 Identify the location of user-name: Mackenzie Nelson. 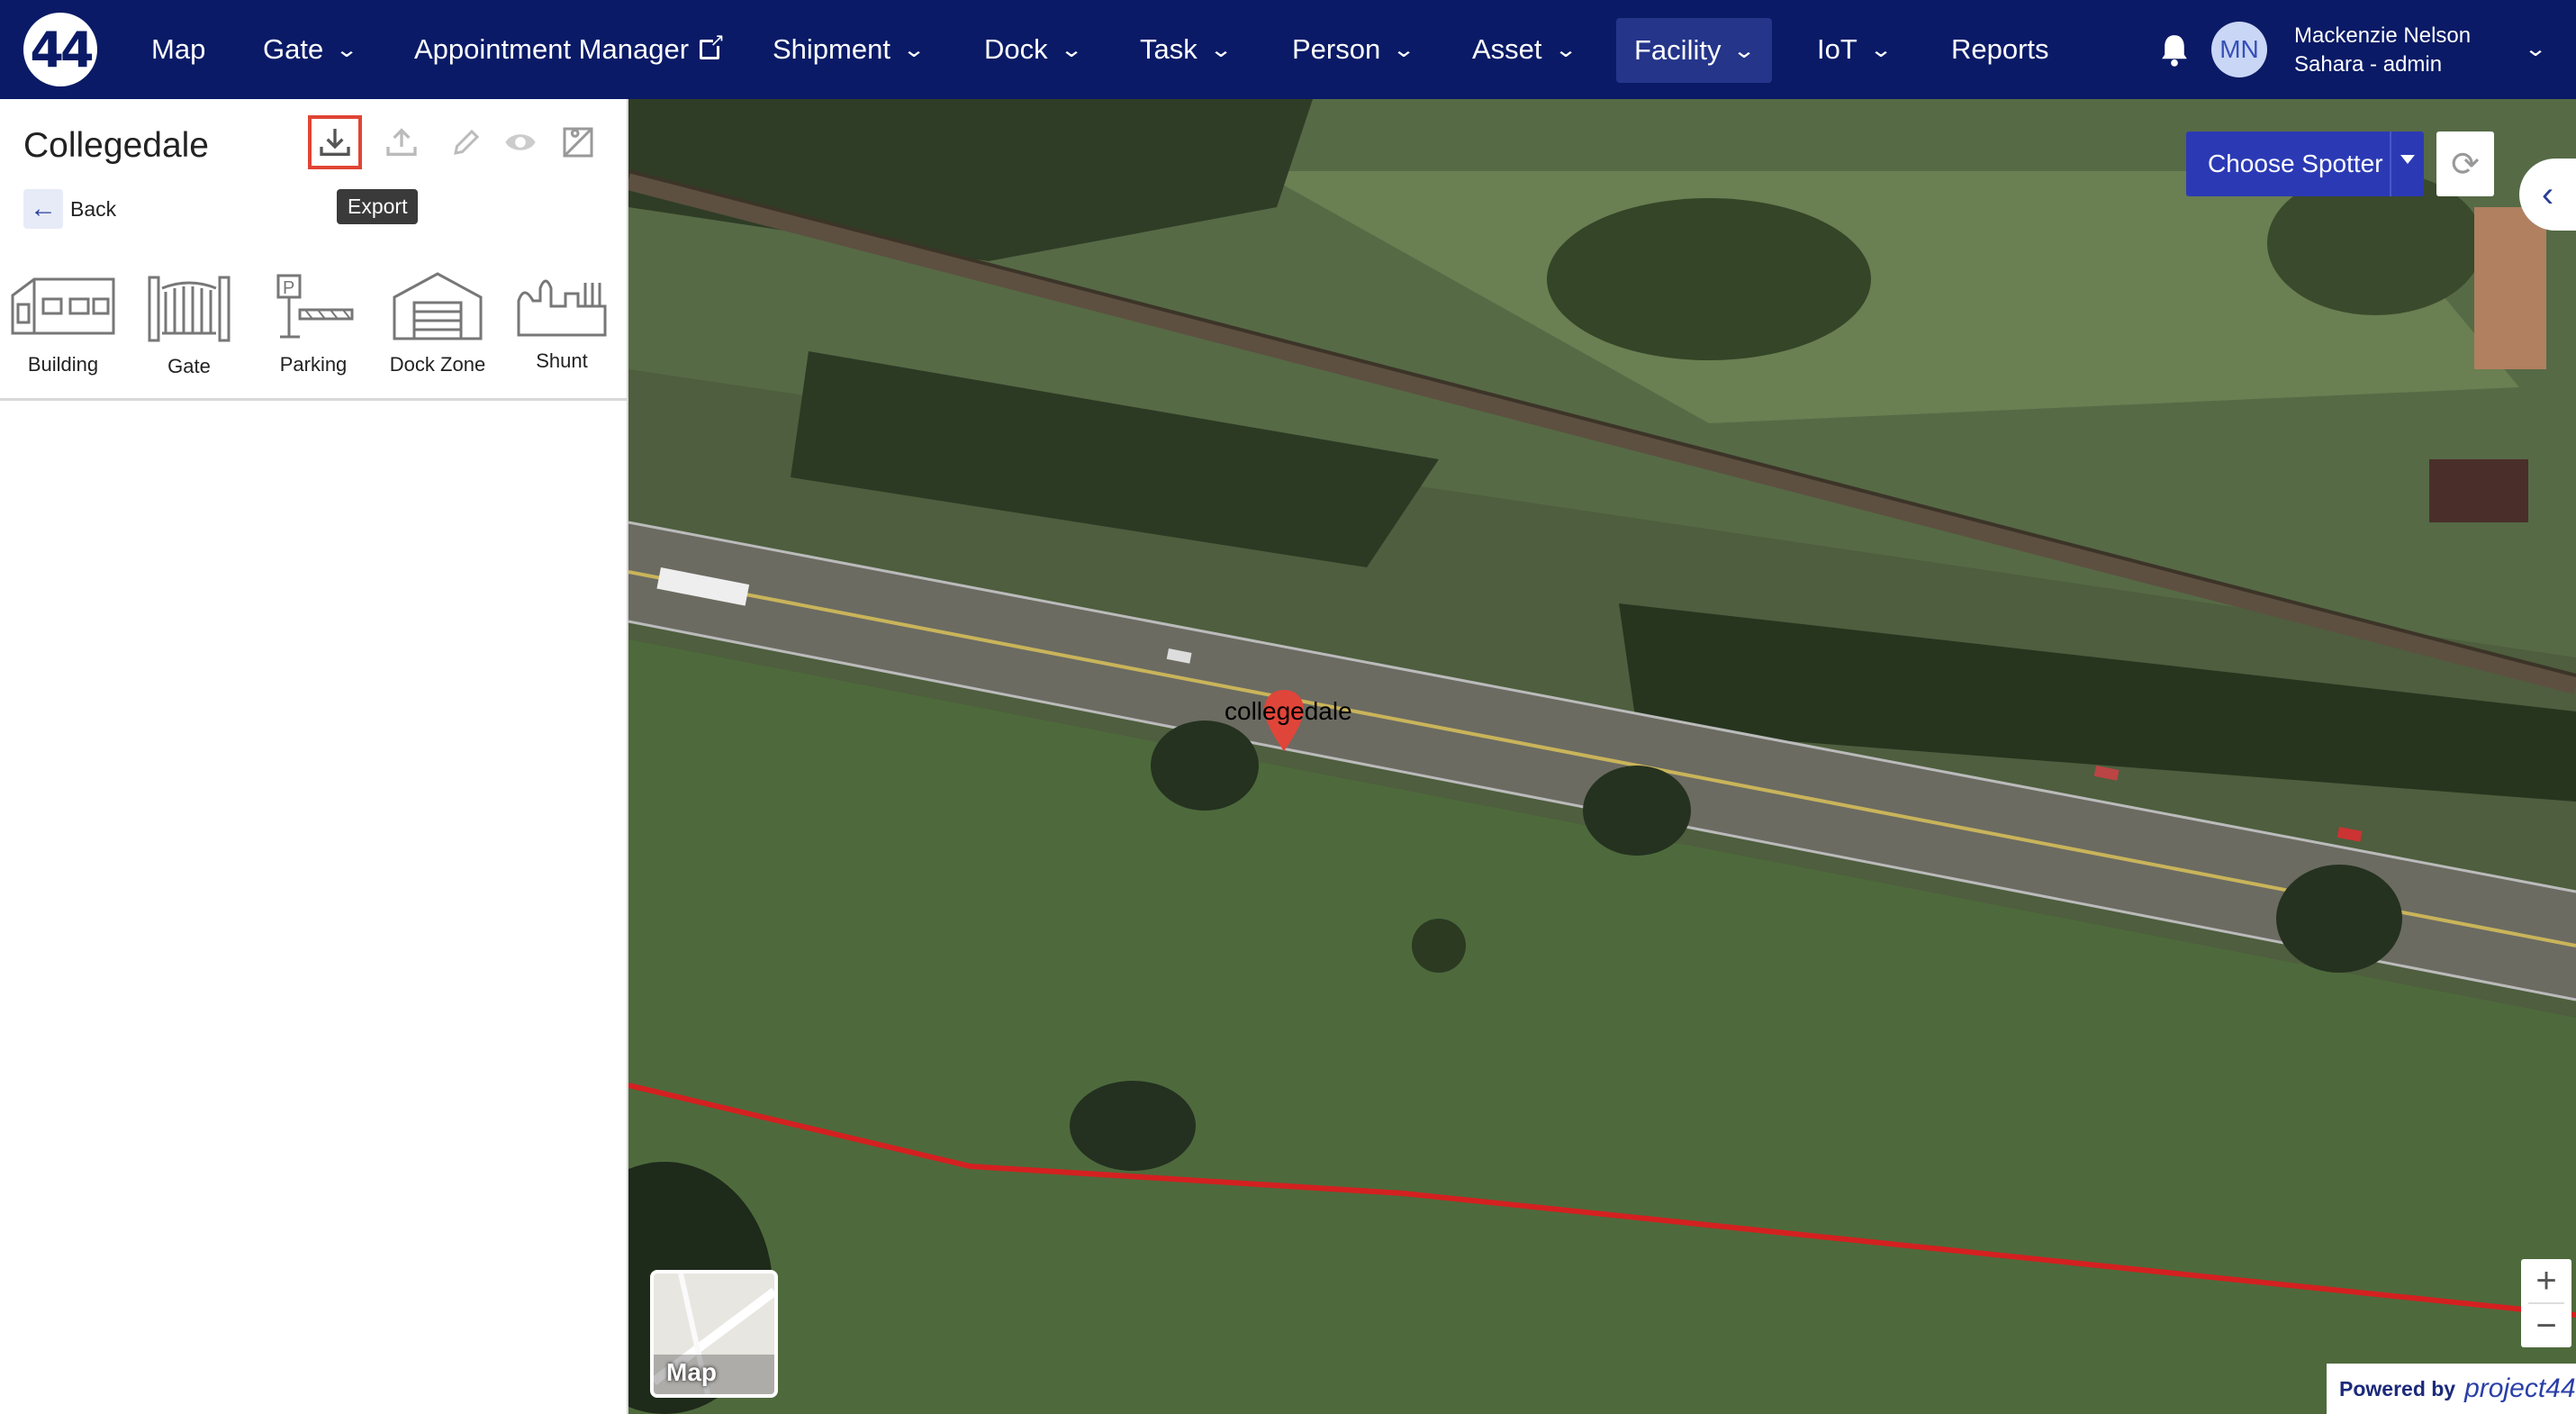
(2383, 35).